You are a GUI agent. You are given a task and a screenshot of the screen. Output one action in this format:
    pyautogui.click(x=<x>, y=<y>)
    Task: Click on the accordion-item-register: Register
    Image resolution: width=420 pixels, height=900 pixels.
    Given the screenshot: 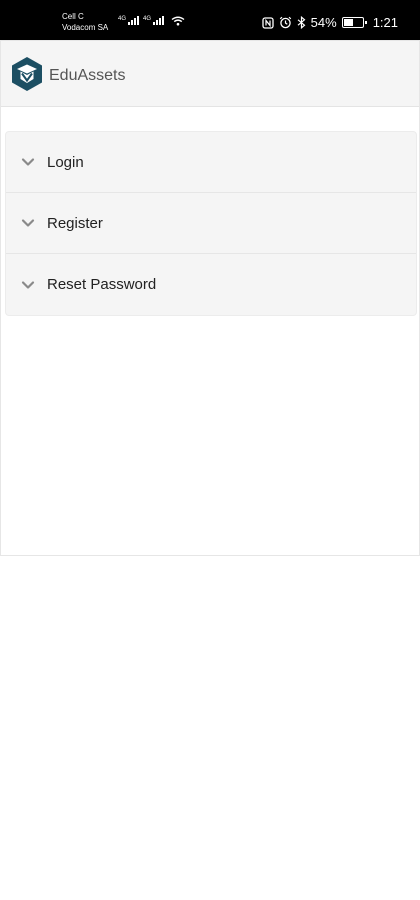 What is the action you would take?
    pyautogui.click(x=211, y=223)
    